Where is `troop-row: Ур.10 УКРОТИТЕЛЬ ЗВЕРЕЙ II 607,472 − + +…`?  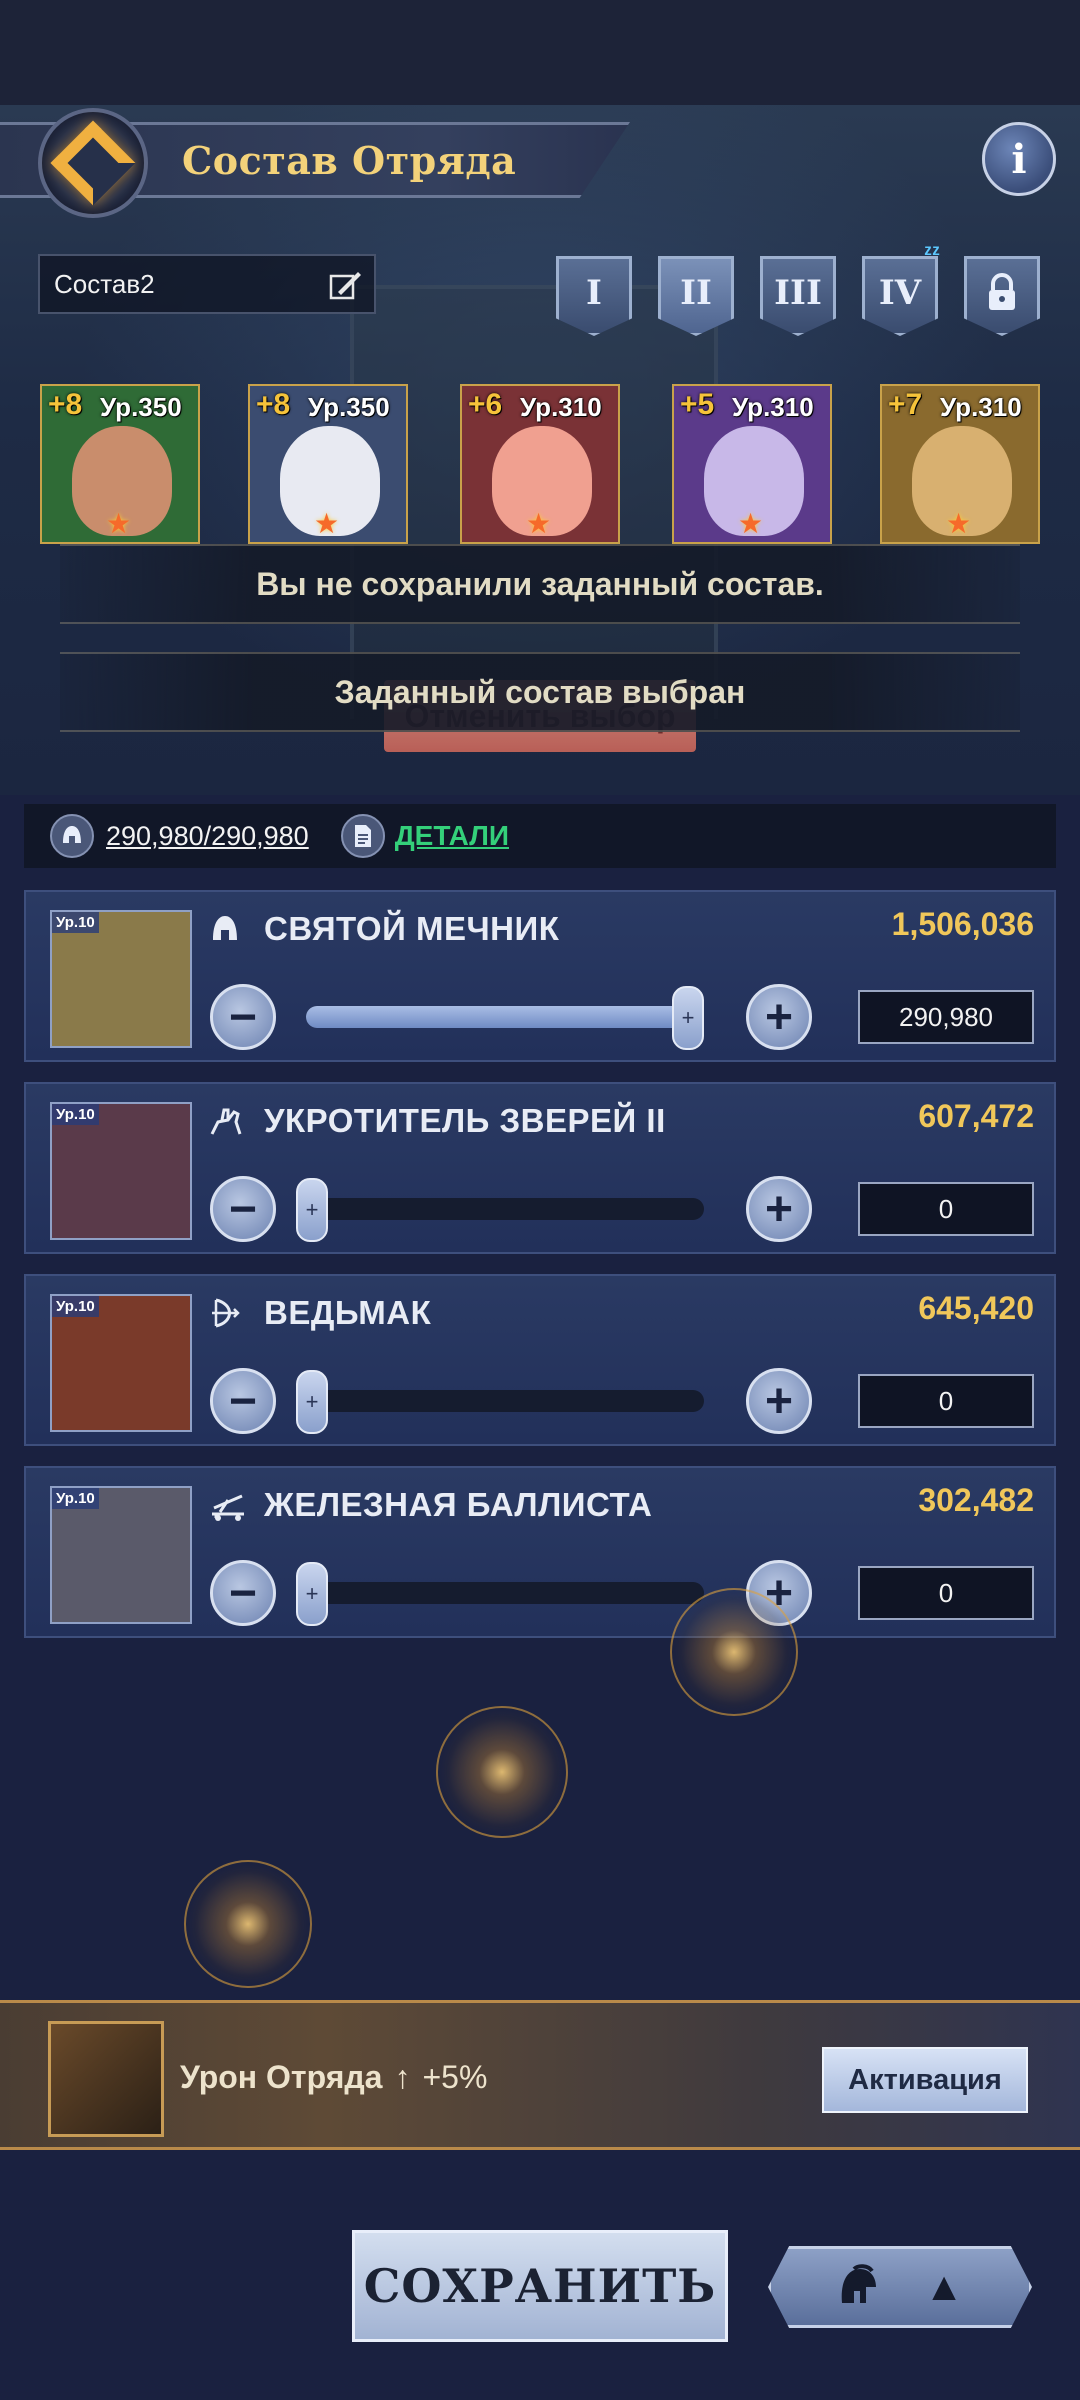 troop-row: Ур.10 УКРОТИТЕЛЬ ЗВЕРЕЙ II 607,472 − + +… is located at coordinates (540, 1168).